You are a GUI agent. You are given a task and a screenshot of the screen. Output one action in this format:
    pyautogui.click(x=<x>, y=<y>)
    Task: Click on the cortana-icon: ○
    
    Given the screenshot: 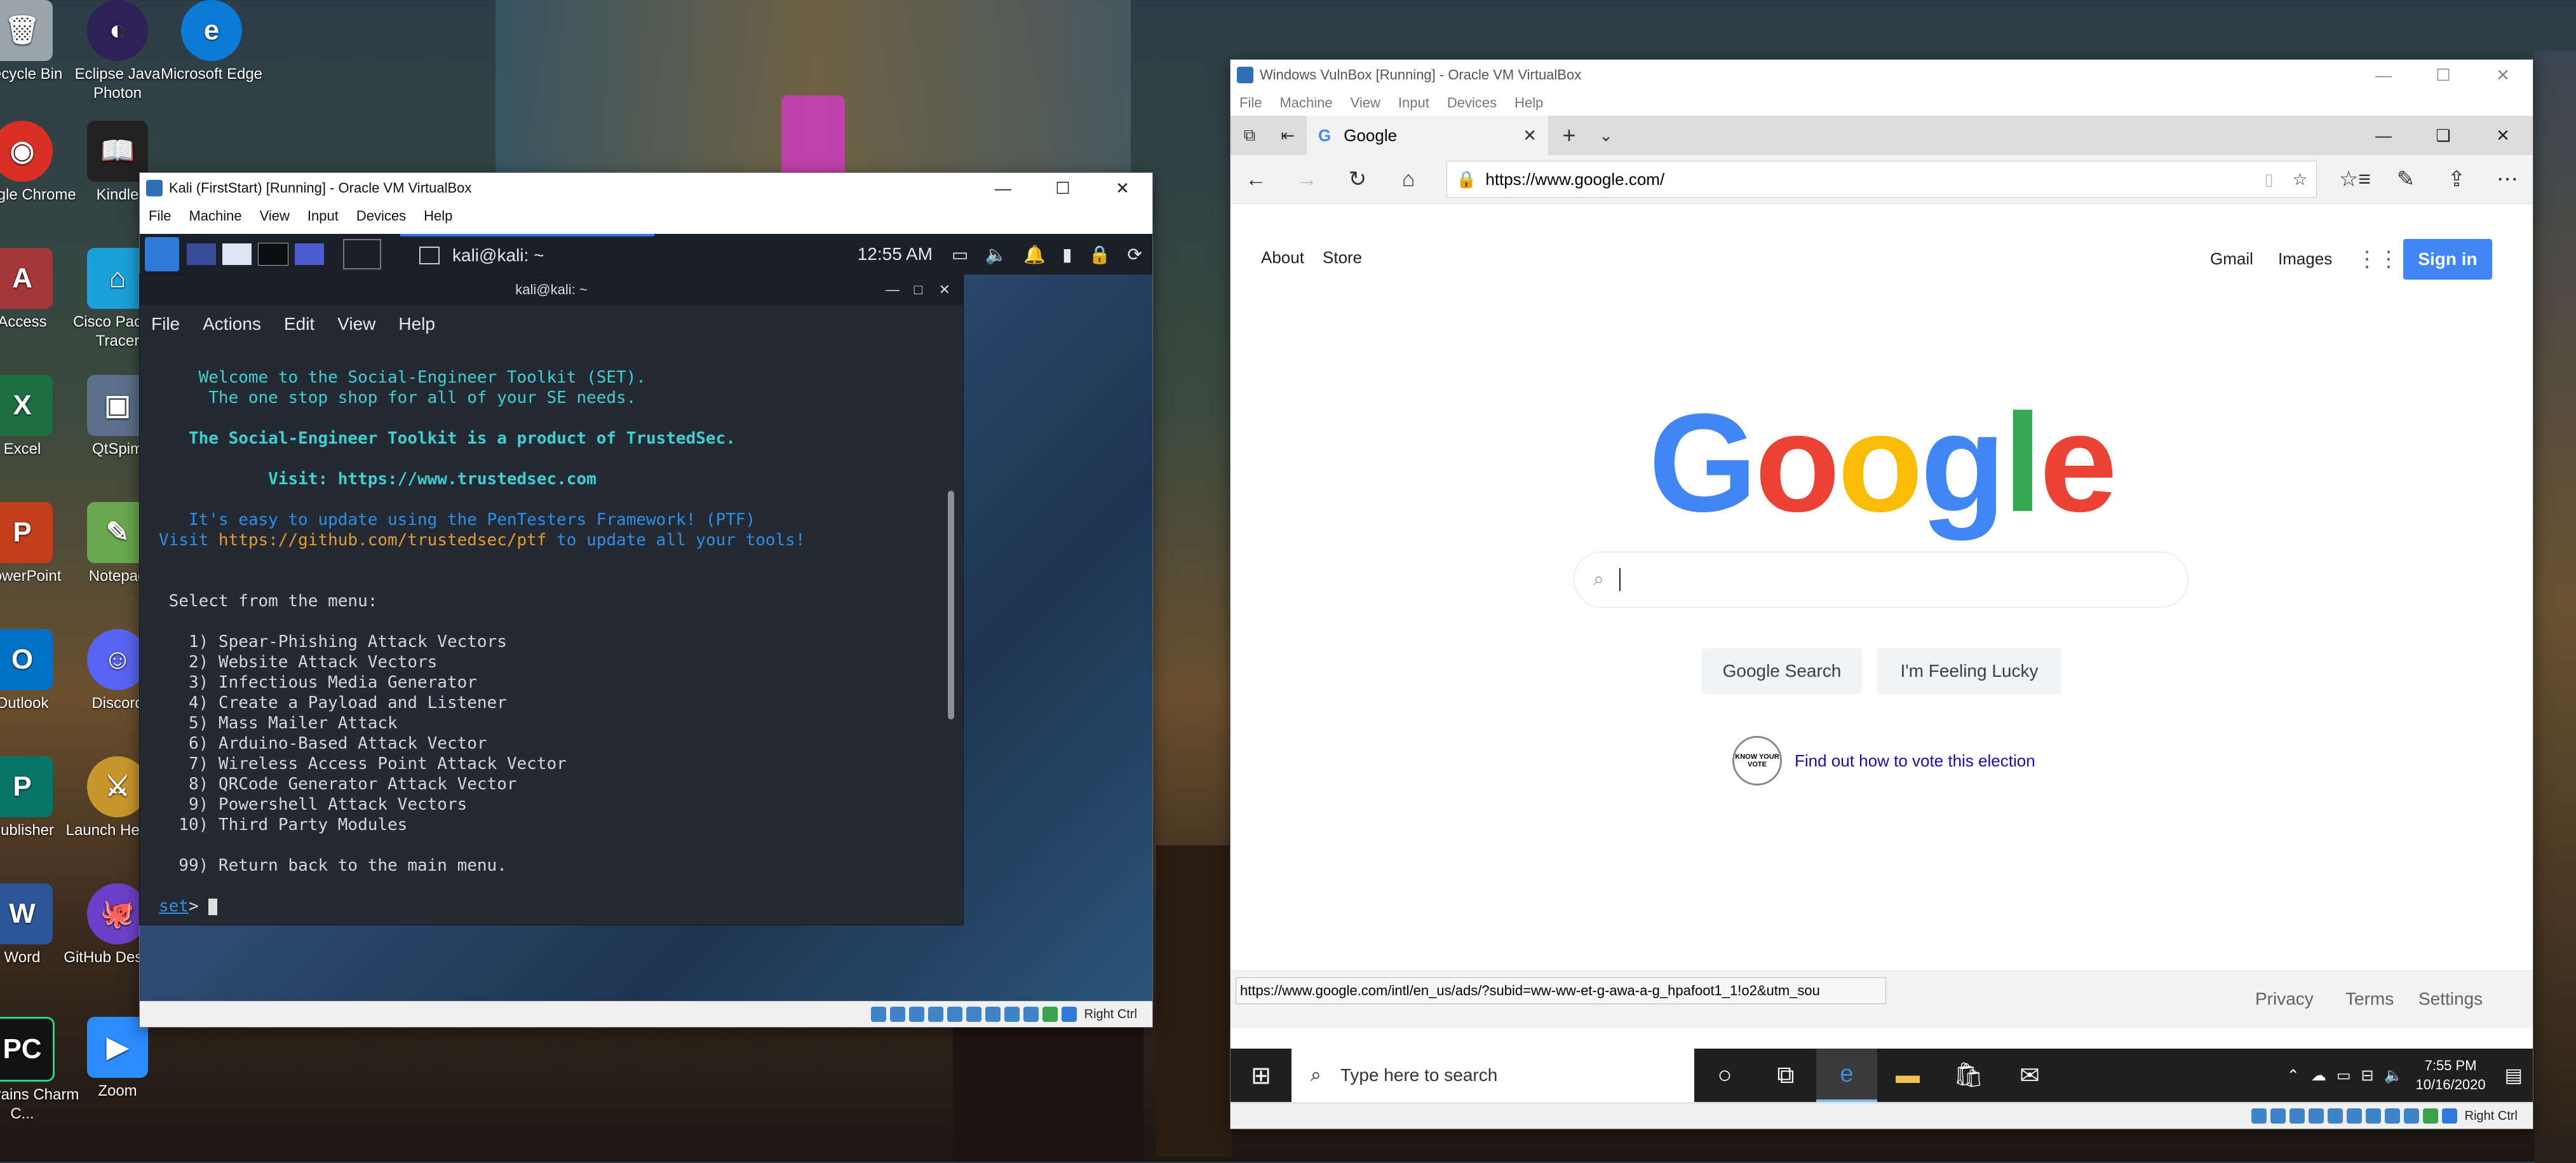 What is the action you would take?
    pyautogui.click(x=1724, y=1075)
    